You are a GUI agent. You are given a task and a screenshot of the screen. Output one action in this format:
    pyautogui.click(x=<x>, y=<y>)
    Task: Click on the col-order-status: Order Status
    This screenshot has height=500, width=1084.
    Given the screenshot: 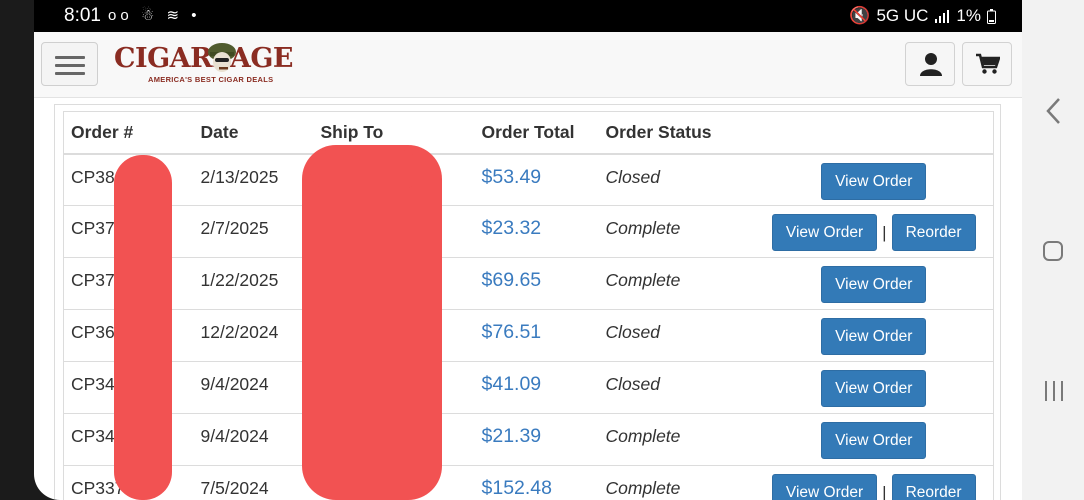 What is the action you would take?
    pyautogui.click(x=676, y=133)
    